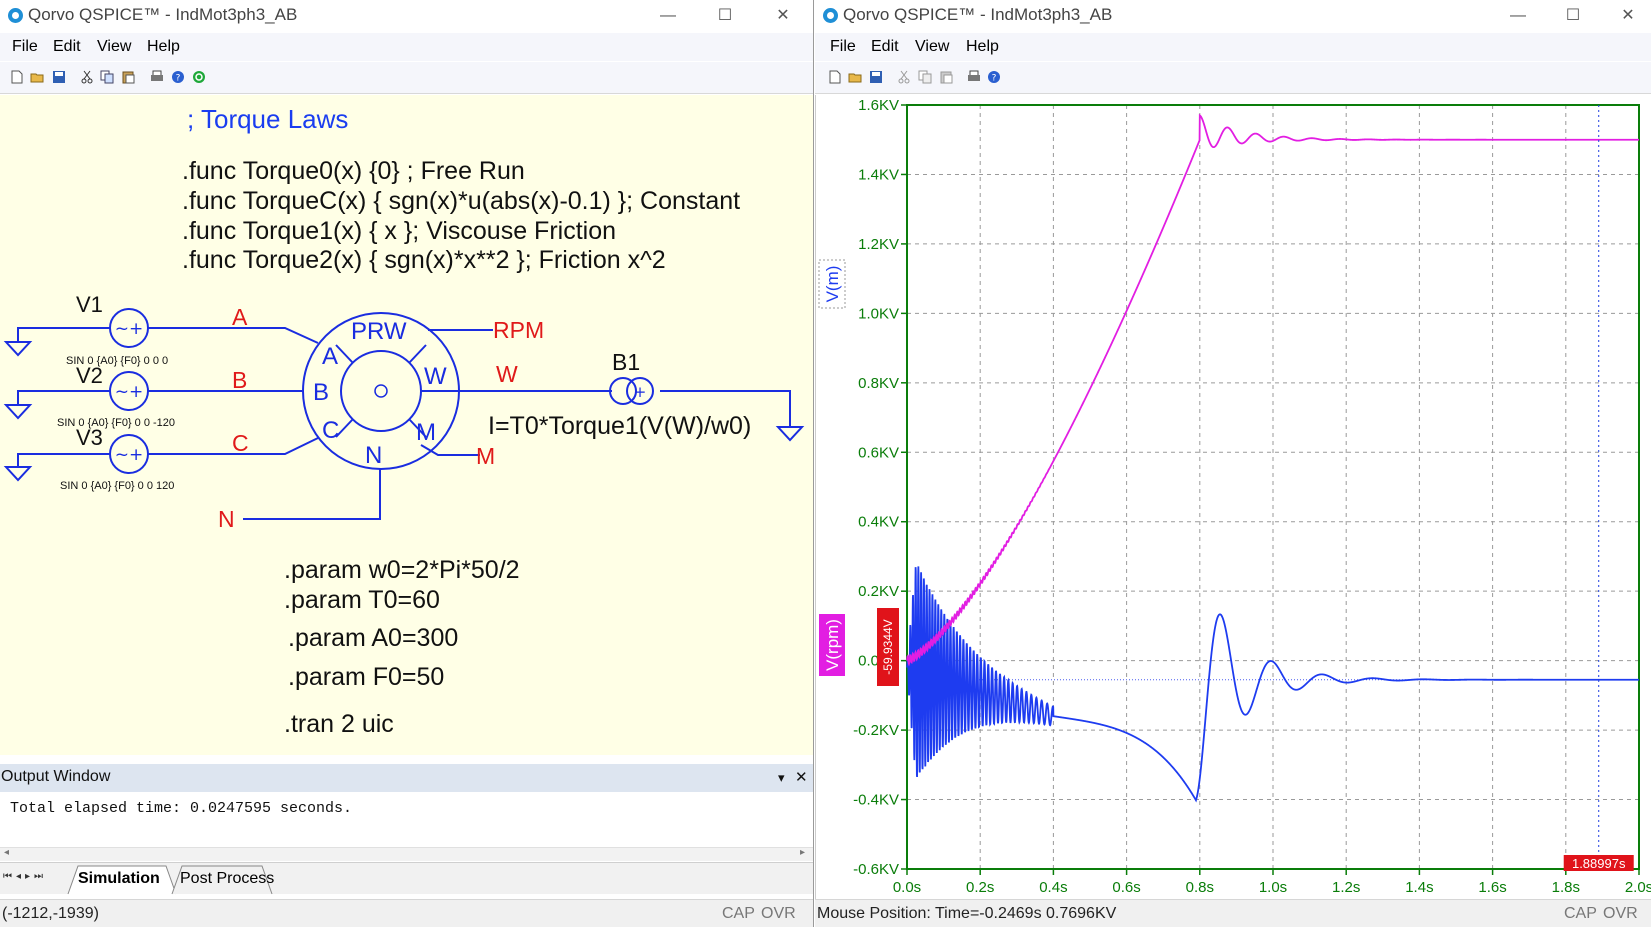 The width and height of the screenshot is (1651, 927). What do you see at coordinates (116, 423) in the screenshot?
I see `v2-spec: SIN 0 {A0} {F0} 0 0 -120` at bounding box center [116, 423].